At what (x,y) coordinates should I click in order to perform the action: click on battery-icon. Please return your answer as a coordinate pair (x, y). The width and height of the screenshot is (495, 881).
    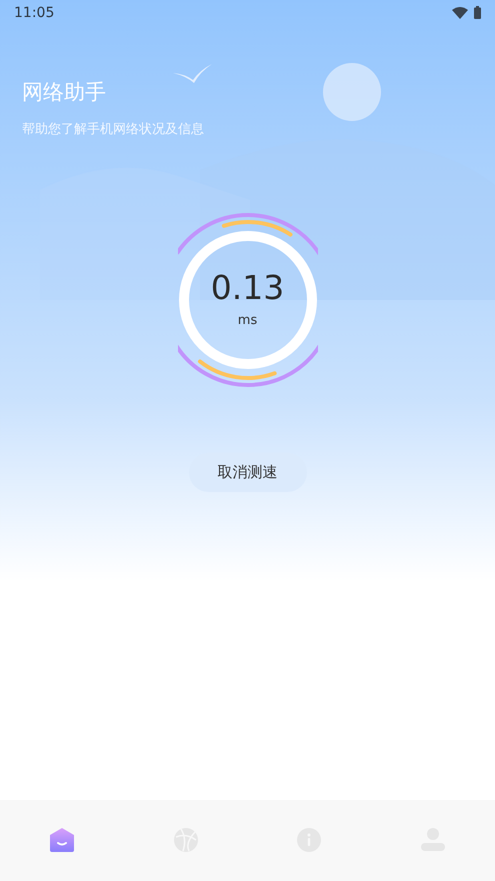
    Looking at the image, I should click on (477, 12).